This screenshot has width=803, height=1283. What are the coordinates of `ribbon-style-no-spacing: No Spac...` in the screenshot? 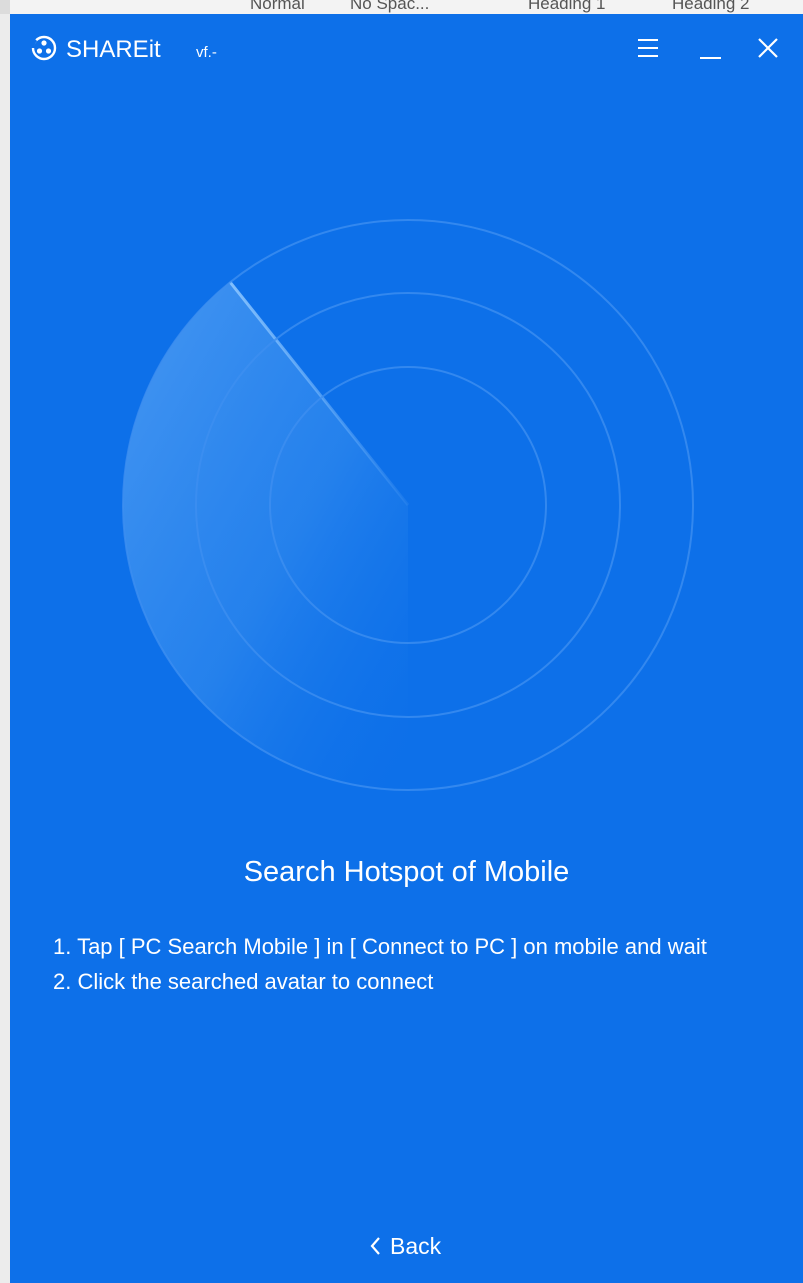 It's located at (390, 6).